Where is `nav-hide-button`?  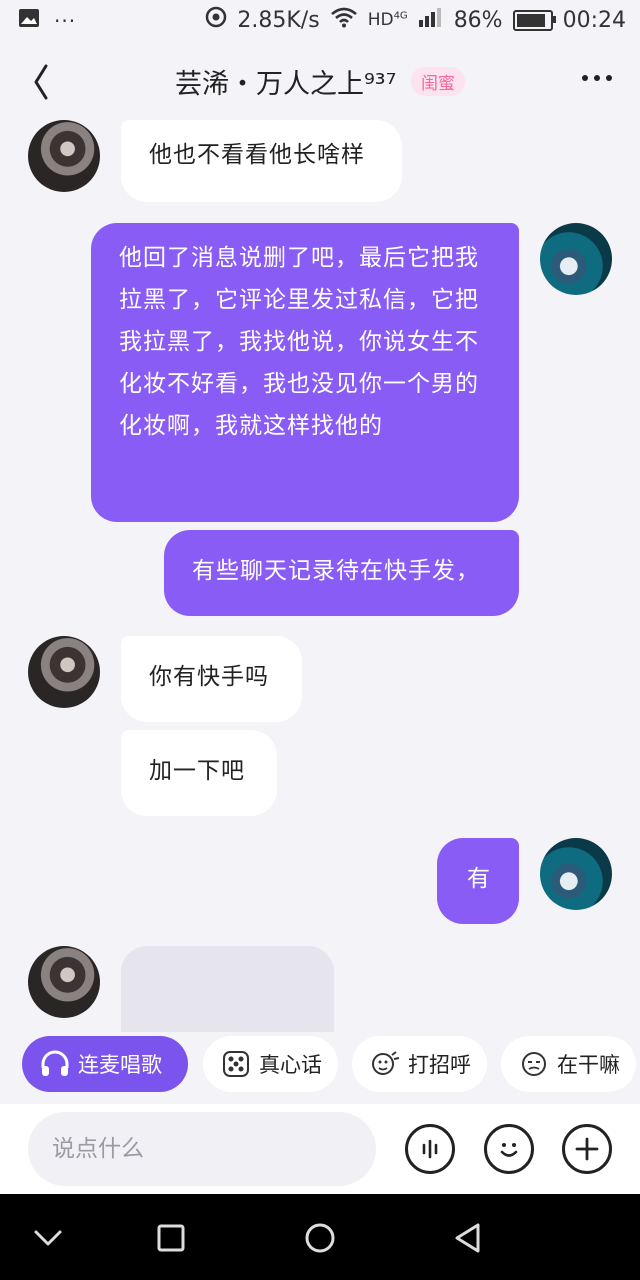 nav-hide-button is located at coordinates (48, 1238).